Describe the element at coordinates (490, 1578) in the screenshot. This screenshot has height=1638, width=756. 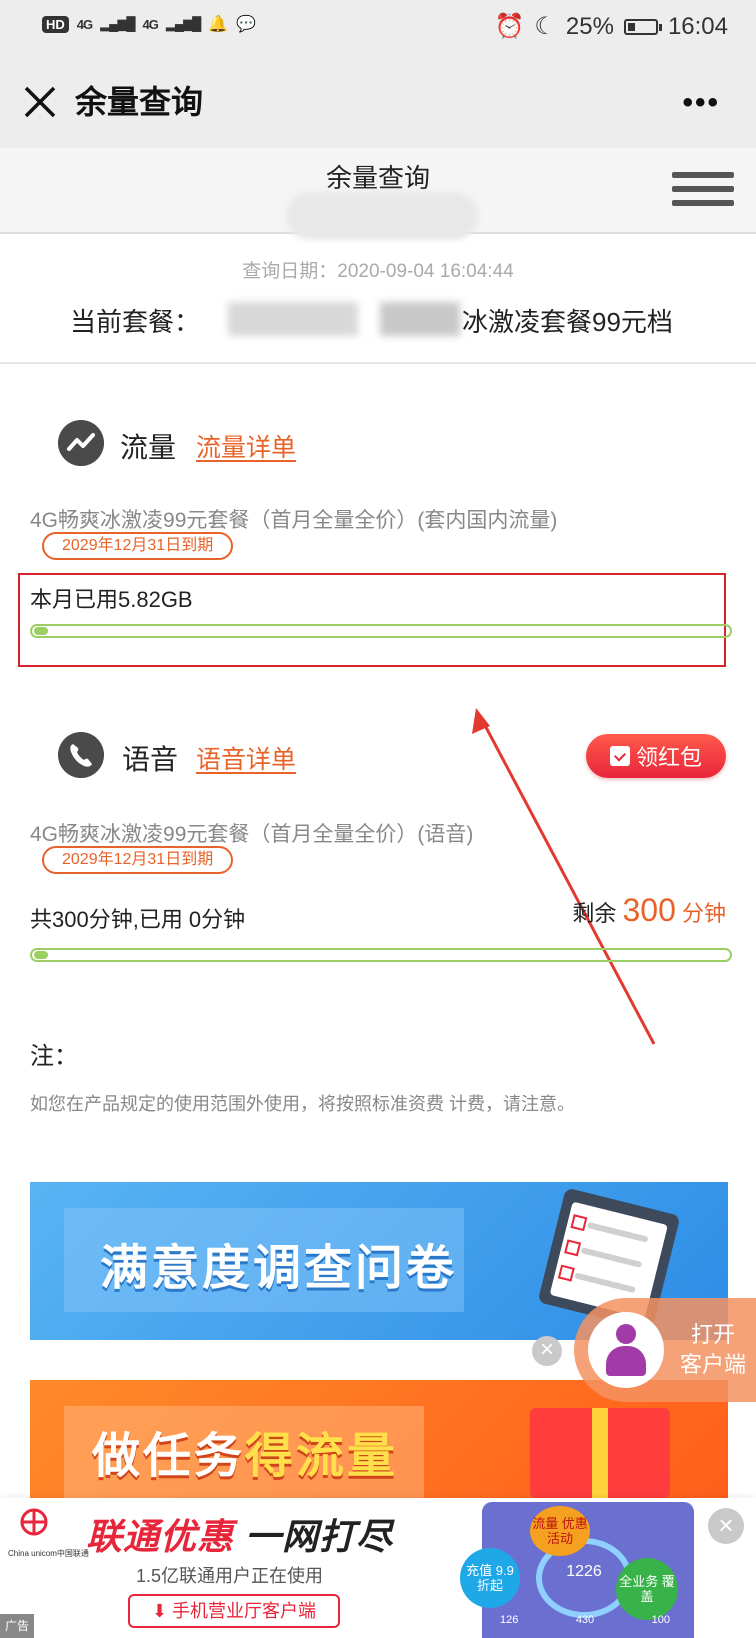
I see `recharge-bubble: 充值 9.9折起` at that location.